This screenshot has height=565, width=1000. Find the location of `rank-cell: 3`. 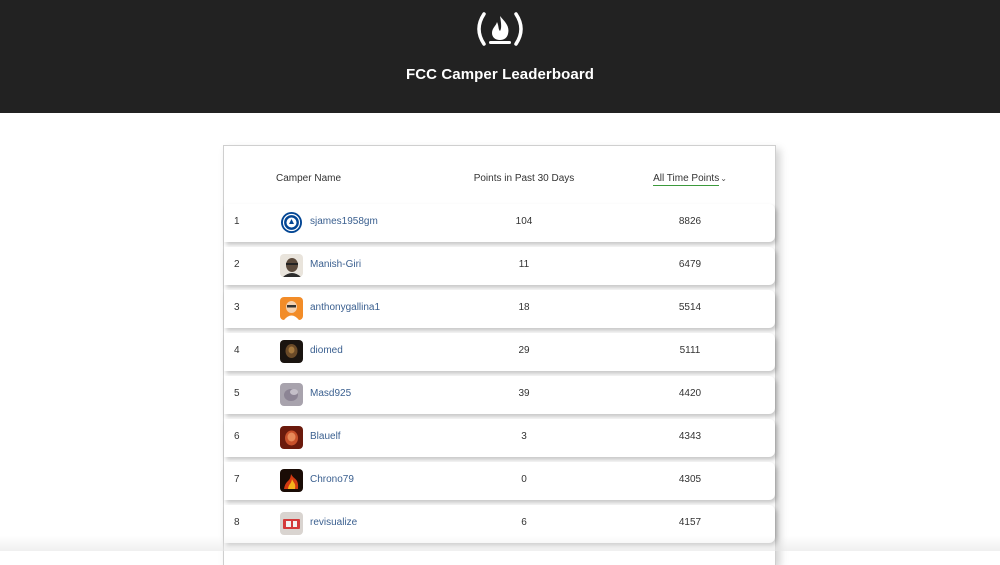

rank-cell: 3 is located at coordinates (237, 307).